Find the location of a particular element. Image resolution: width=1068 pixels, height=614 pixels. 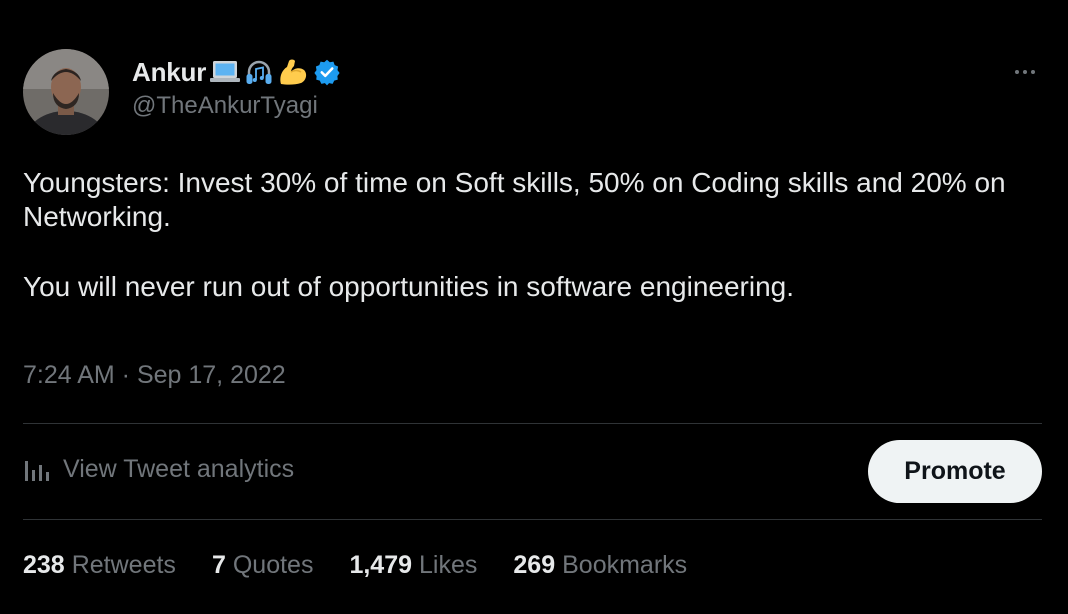

stat-label: Quotes is located at coordinates (273, 565).